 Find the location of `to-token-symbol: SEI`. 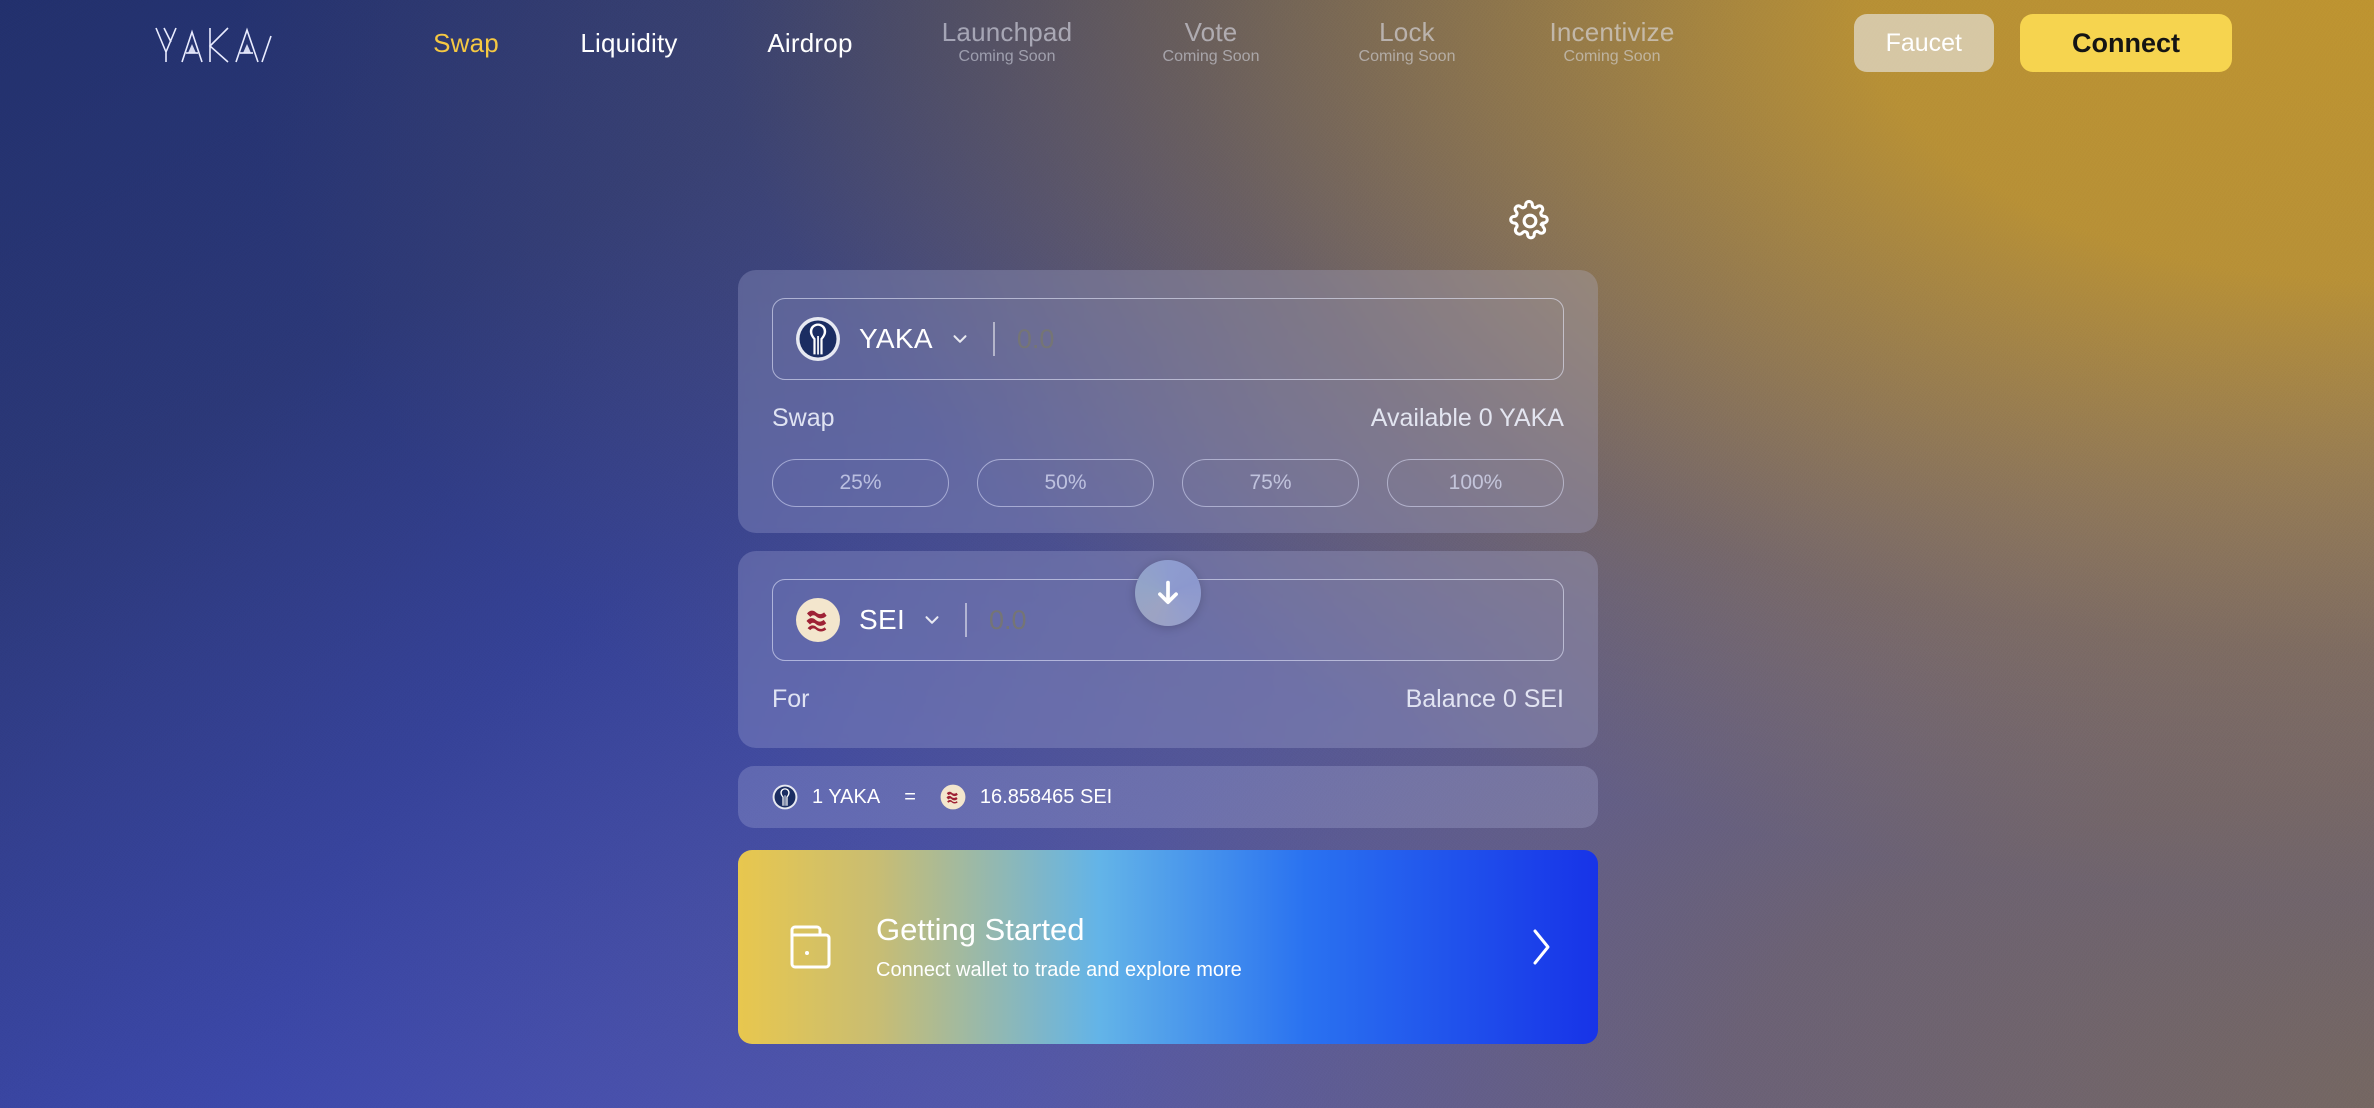

to-token-symbol: SEI is located at coordinates (882, 619).